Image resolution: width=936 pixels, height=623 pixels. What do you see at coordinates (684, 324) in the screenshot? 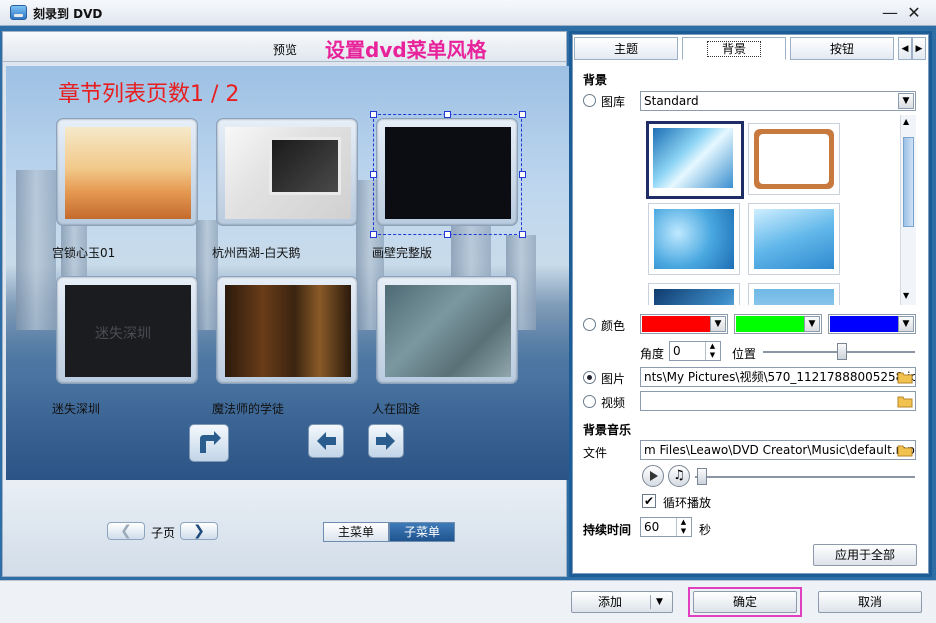
I see `color-picker-1: ▼` at bounding box center [684, 324].